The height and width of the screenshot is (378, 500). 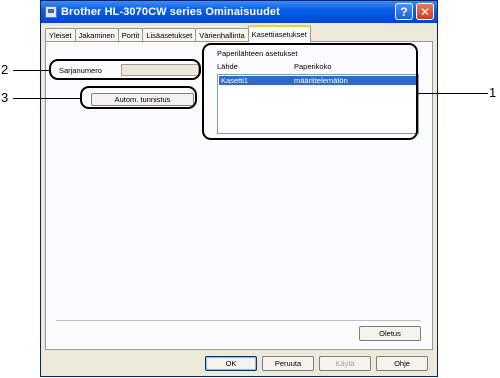 I want to click on callout-box-autodetect, so click(x=138, y=97).